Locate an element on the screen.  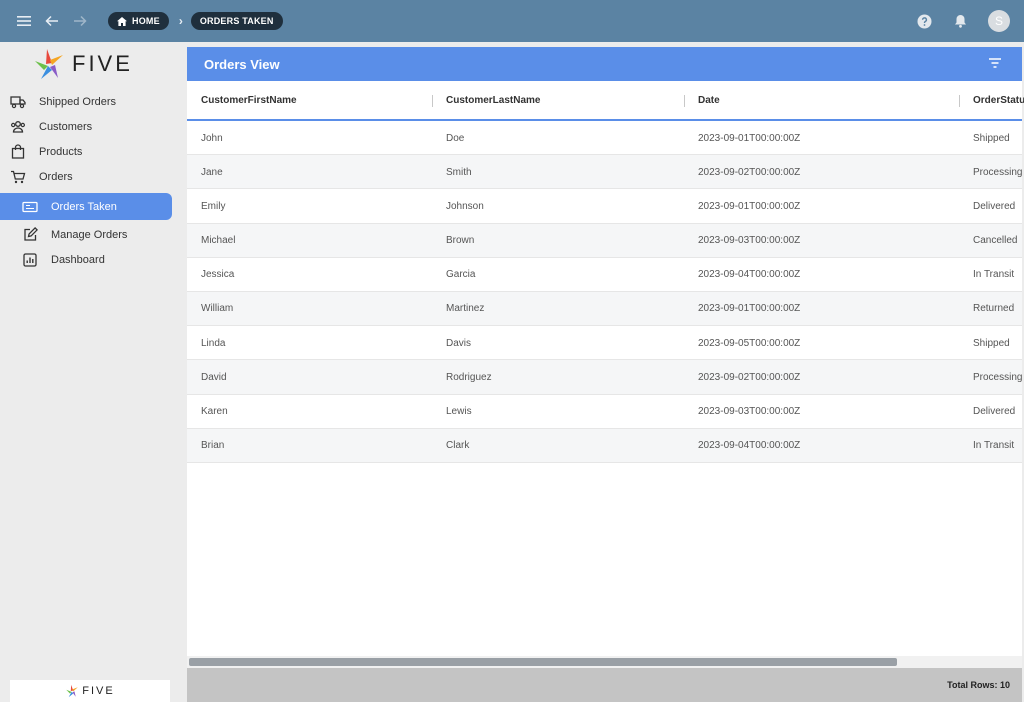
sidebar-item-orders-taken: Orders Taken is located at coordinates (86, 206).